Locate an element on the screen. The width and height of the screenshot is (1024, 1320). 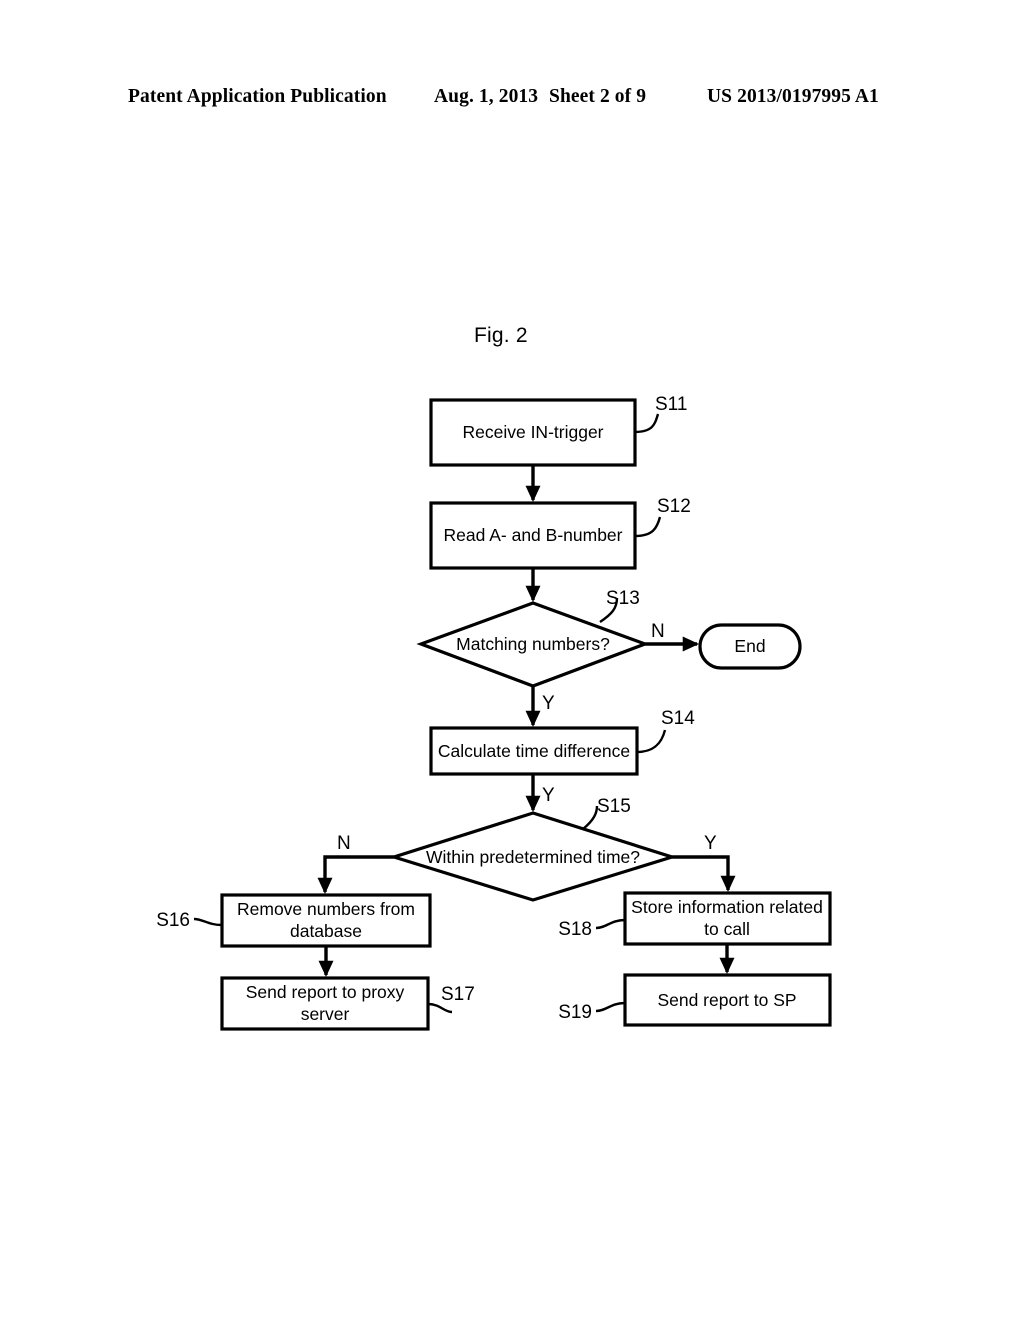
node-s13-label: Matching numbers? is located at coordinates (533, 644).